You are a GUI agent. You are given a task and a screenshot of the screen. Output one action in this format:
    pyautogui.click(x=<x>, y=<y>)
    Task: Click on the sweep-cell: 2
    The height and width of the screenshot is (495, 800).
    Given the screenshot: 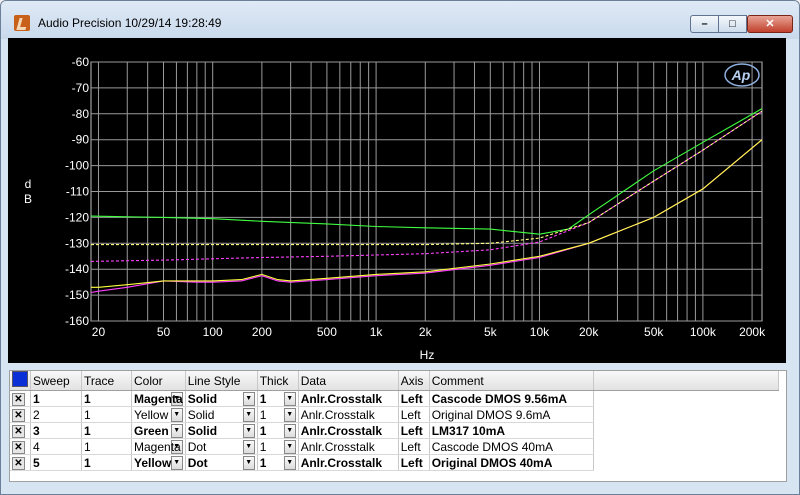 What is the action you would take?
    pyautogui.click(x=56, y=414)
    